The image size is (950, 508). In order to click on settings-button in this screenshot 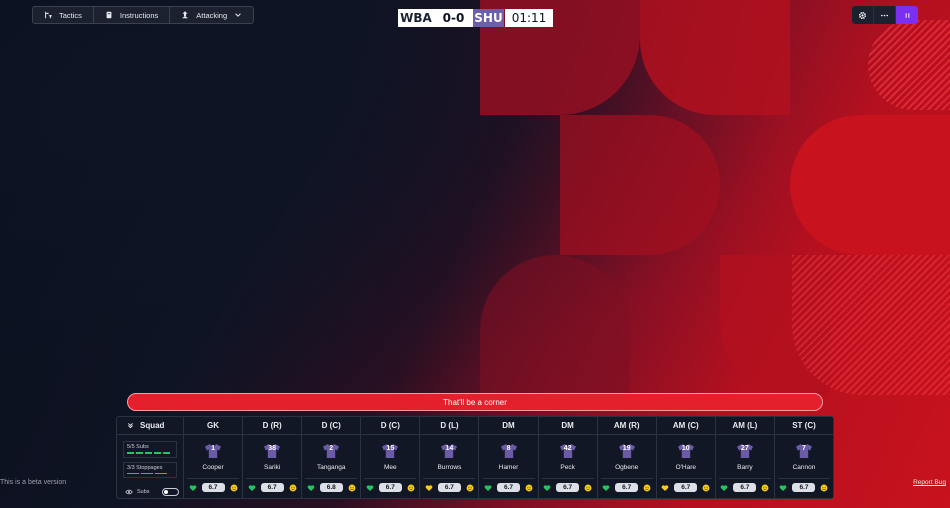, I will do `click(863, 15)`.